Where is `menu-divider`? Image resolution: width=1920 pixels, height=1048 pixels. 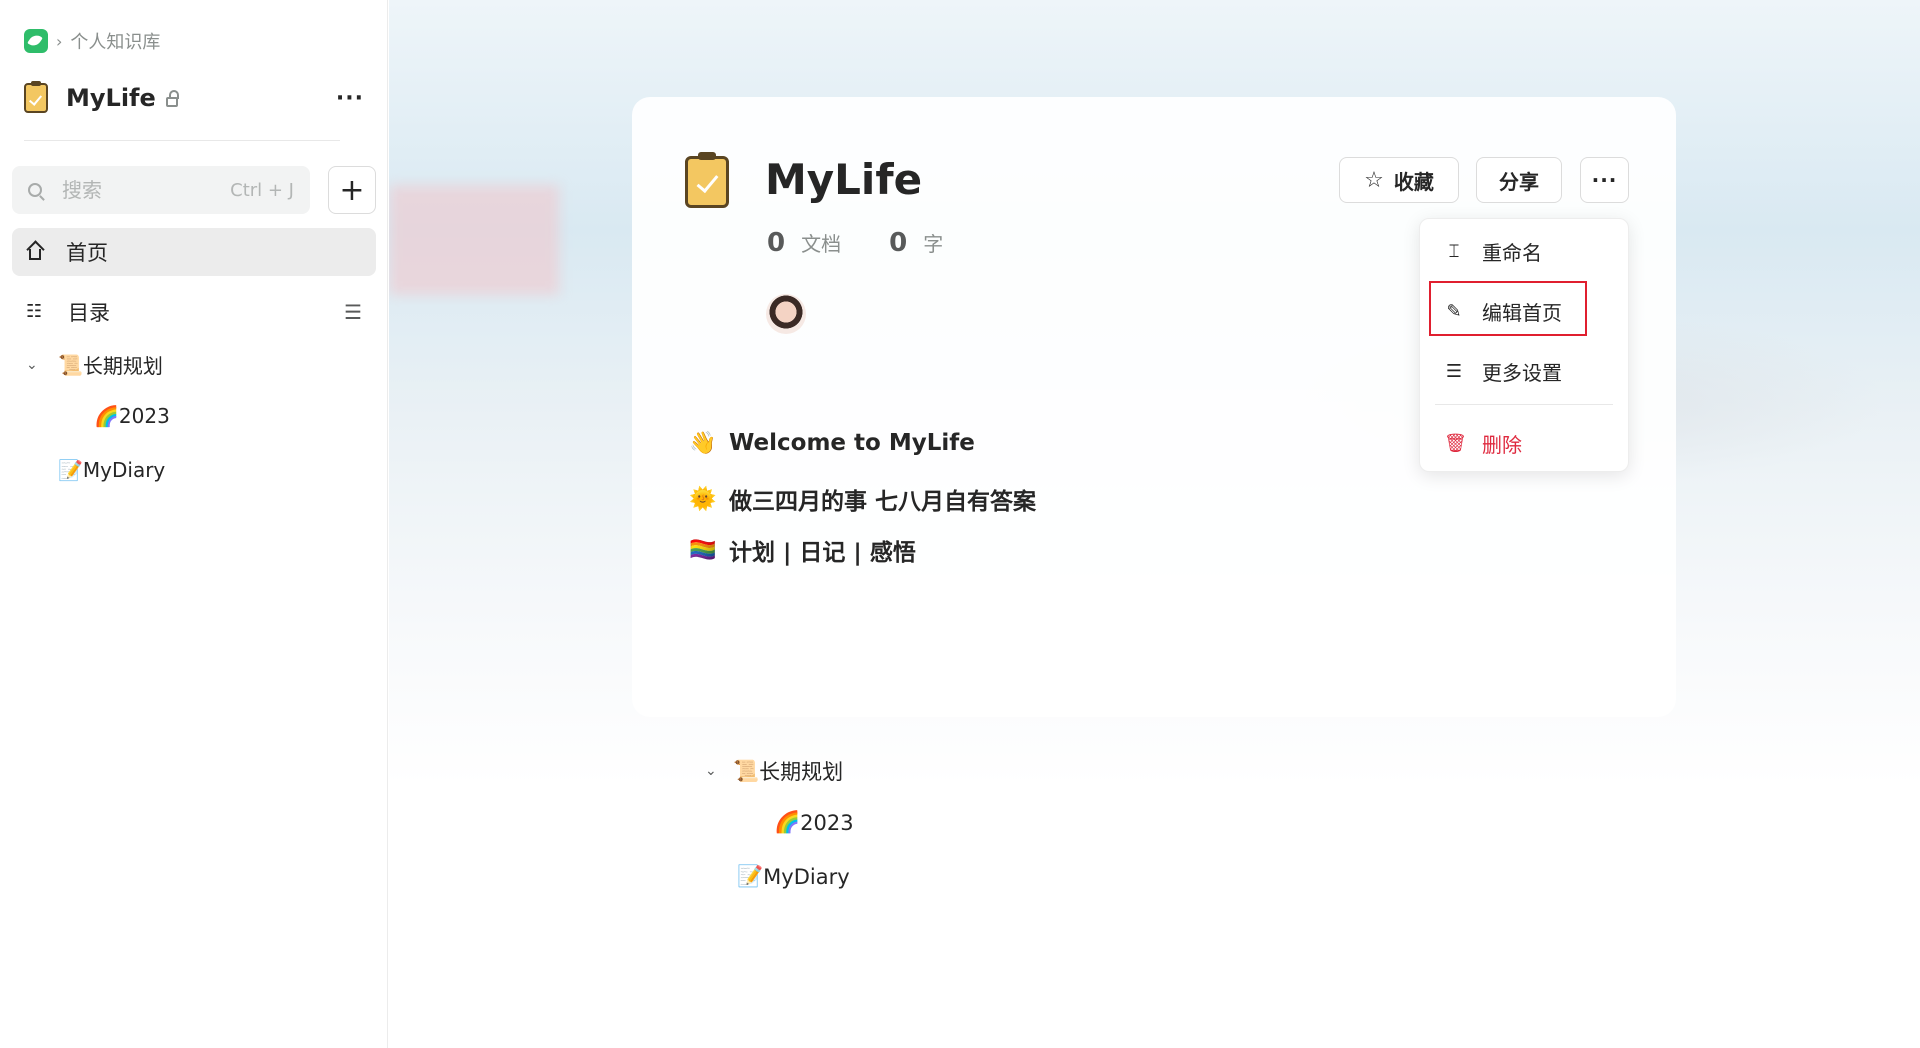
menu-divider is located at coordinates (1524, 404).